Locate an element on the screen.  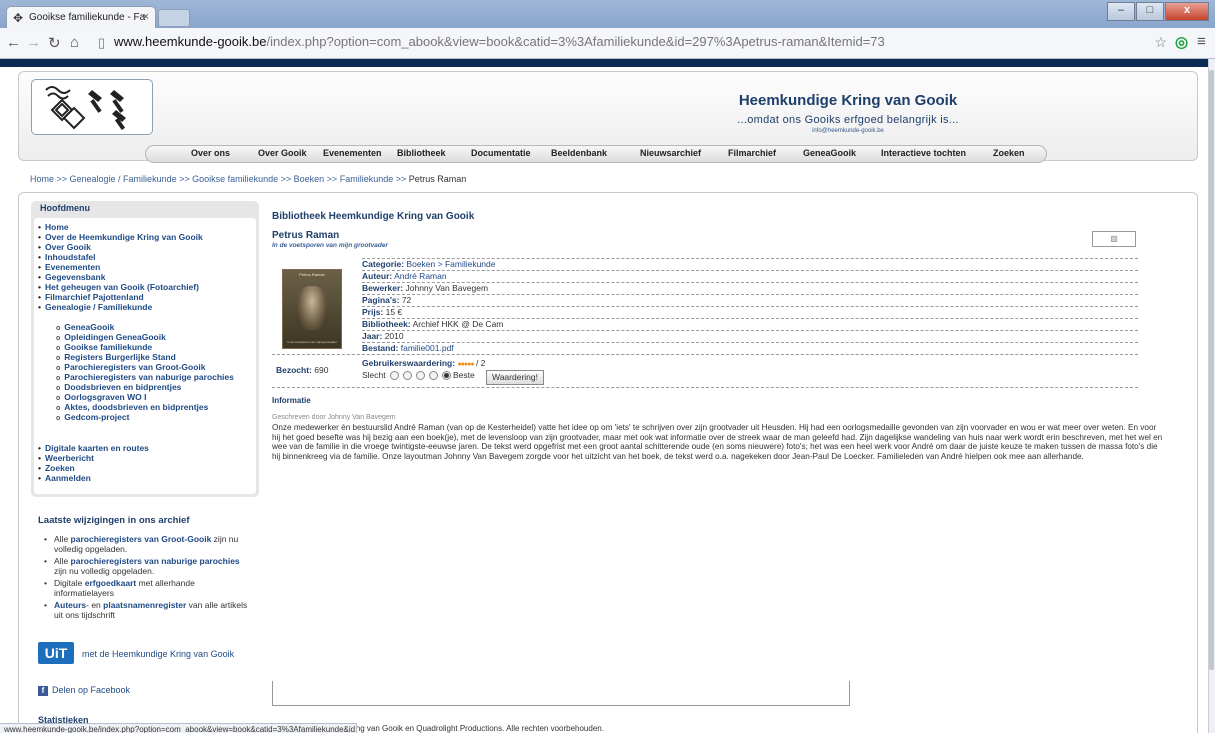
visit-count: Bezocht: 690 is located at coordinates (302, 370).